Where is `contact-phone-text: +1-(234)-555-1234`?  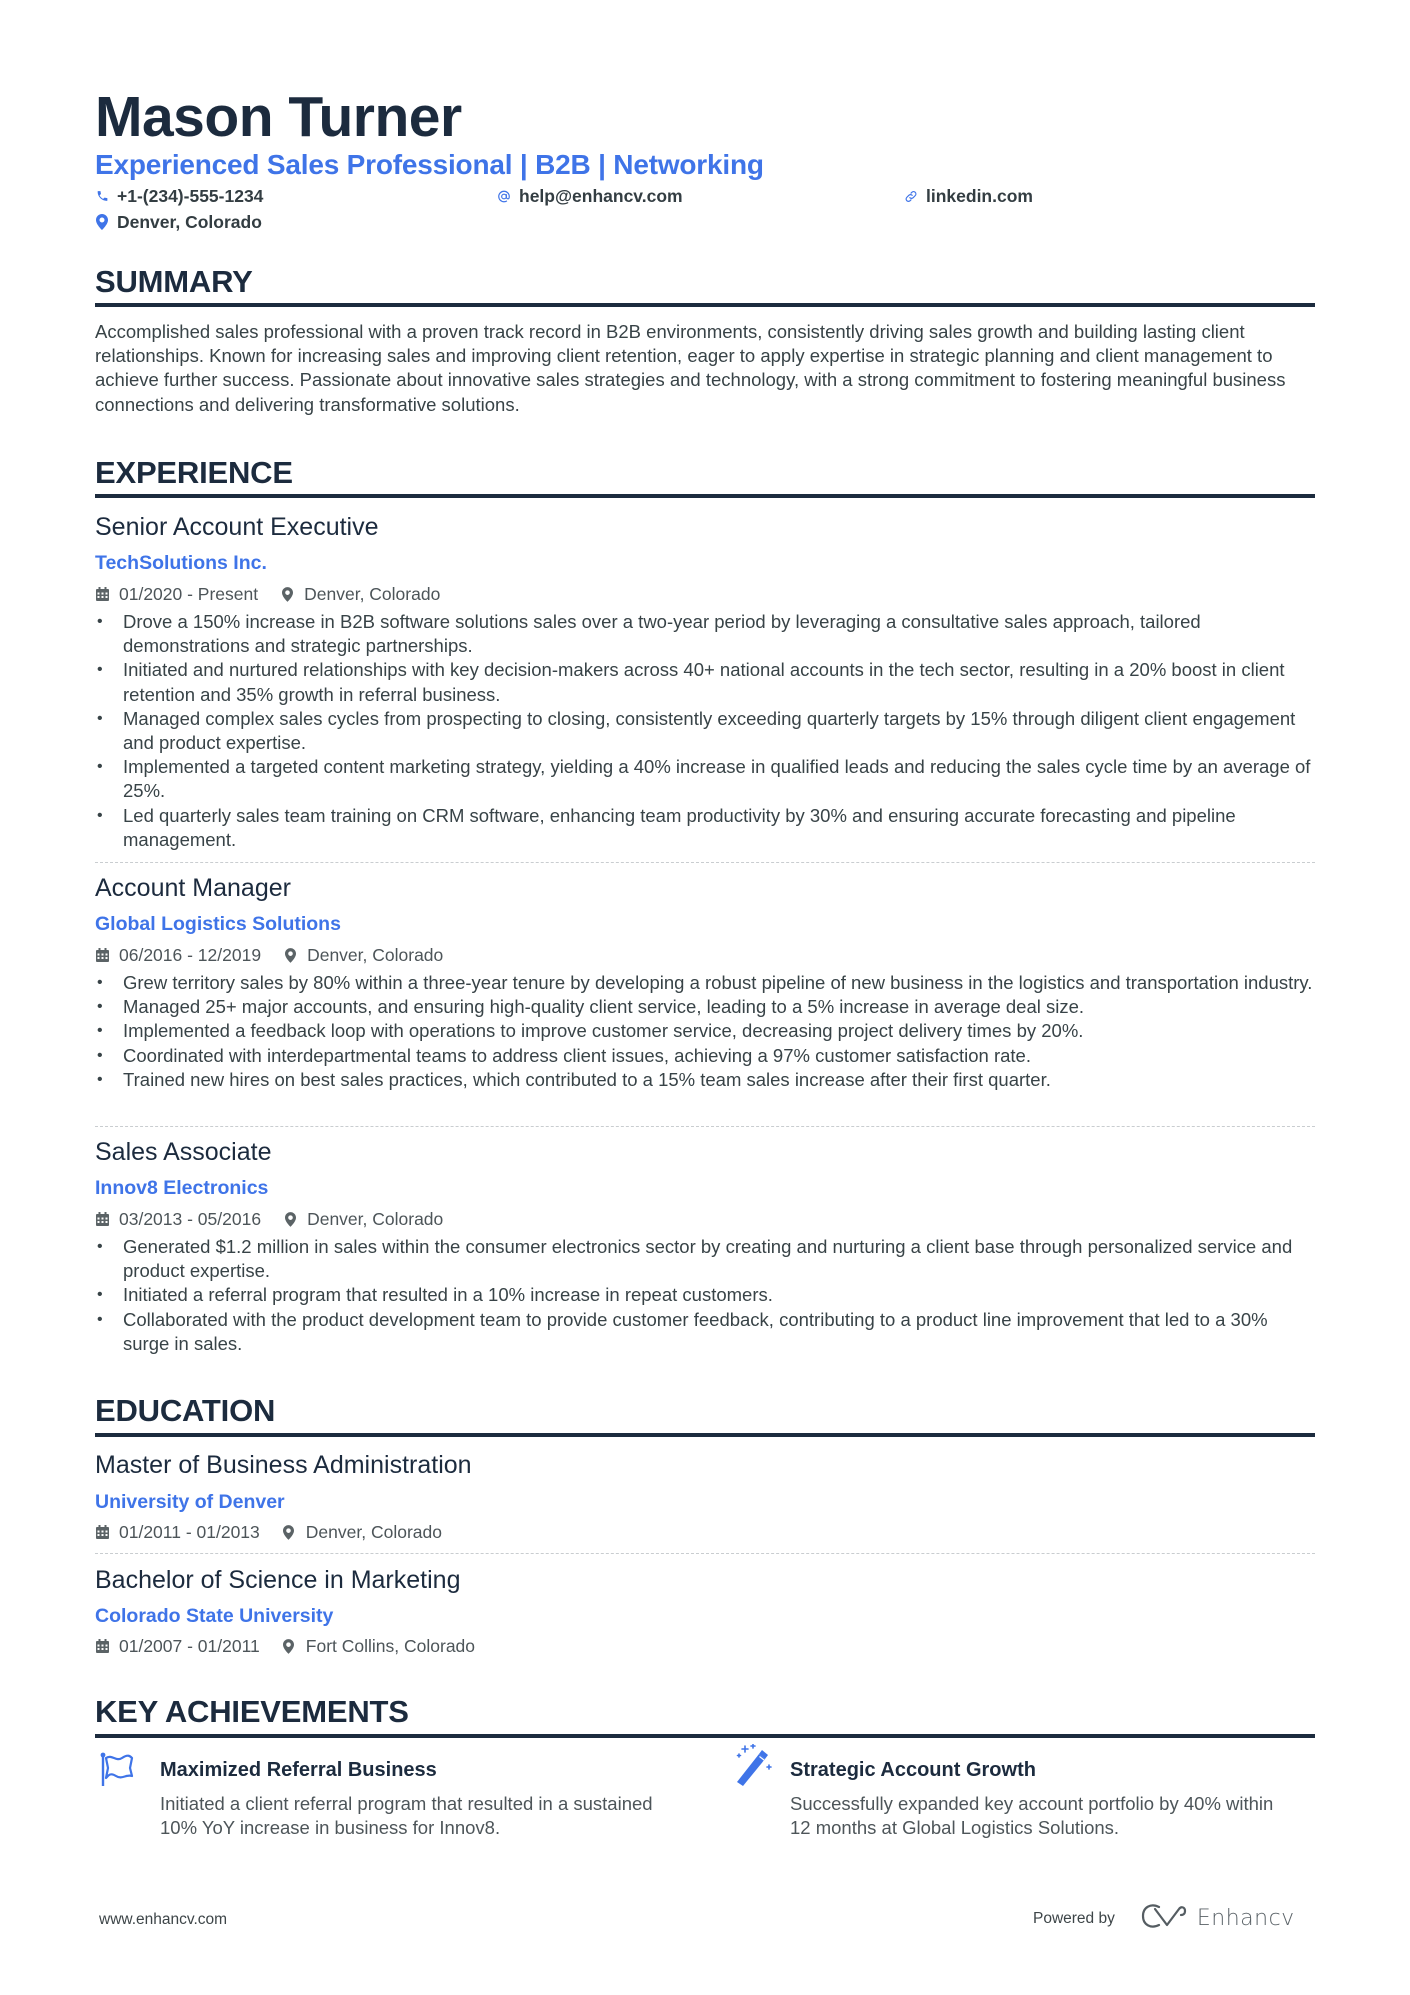 contact-phone-text: +1-(234)-555-1234 is located at coordinates (190, 196).